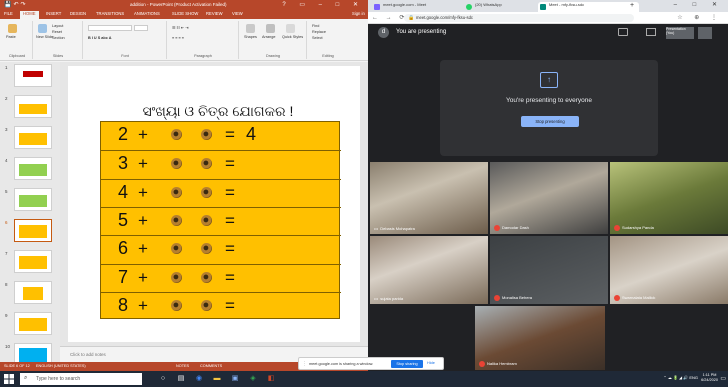 The width and height of the screenshot is (728, 387). What do you see at coordinates (11, 37) in the screenshot?
I see `paste-label: Paste` at bounding box center [11, 37].